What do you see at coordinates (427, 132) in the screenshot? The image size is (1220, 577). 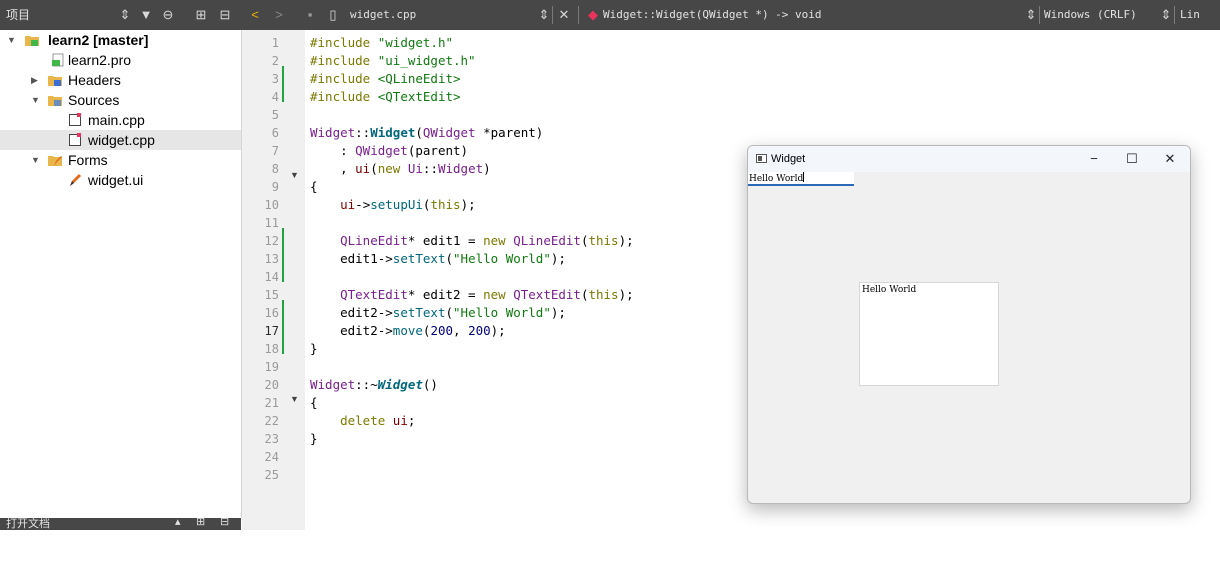 I see `code-line: Widget::Widget(QWidget *parent)` at bounding box center [427, 132].